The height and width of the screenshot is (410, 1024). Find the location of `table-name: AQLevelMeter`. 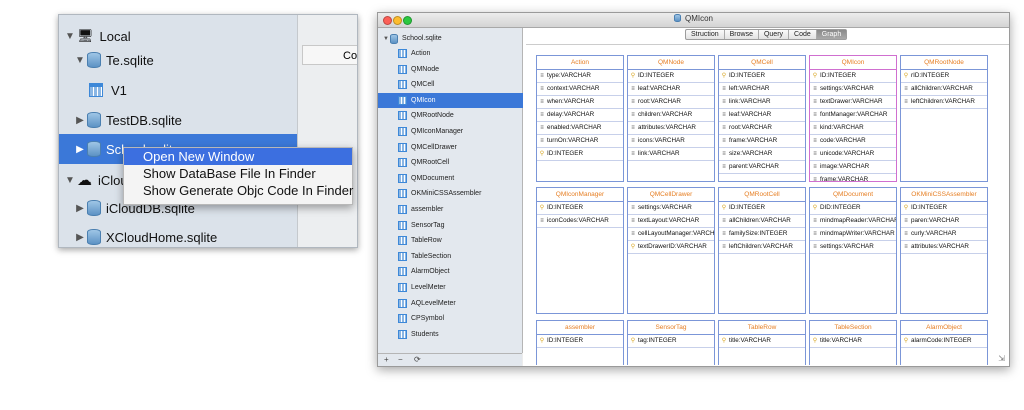

table-name: AQLevelMeter is located at coordinates (433, 303).